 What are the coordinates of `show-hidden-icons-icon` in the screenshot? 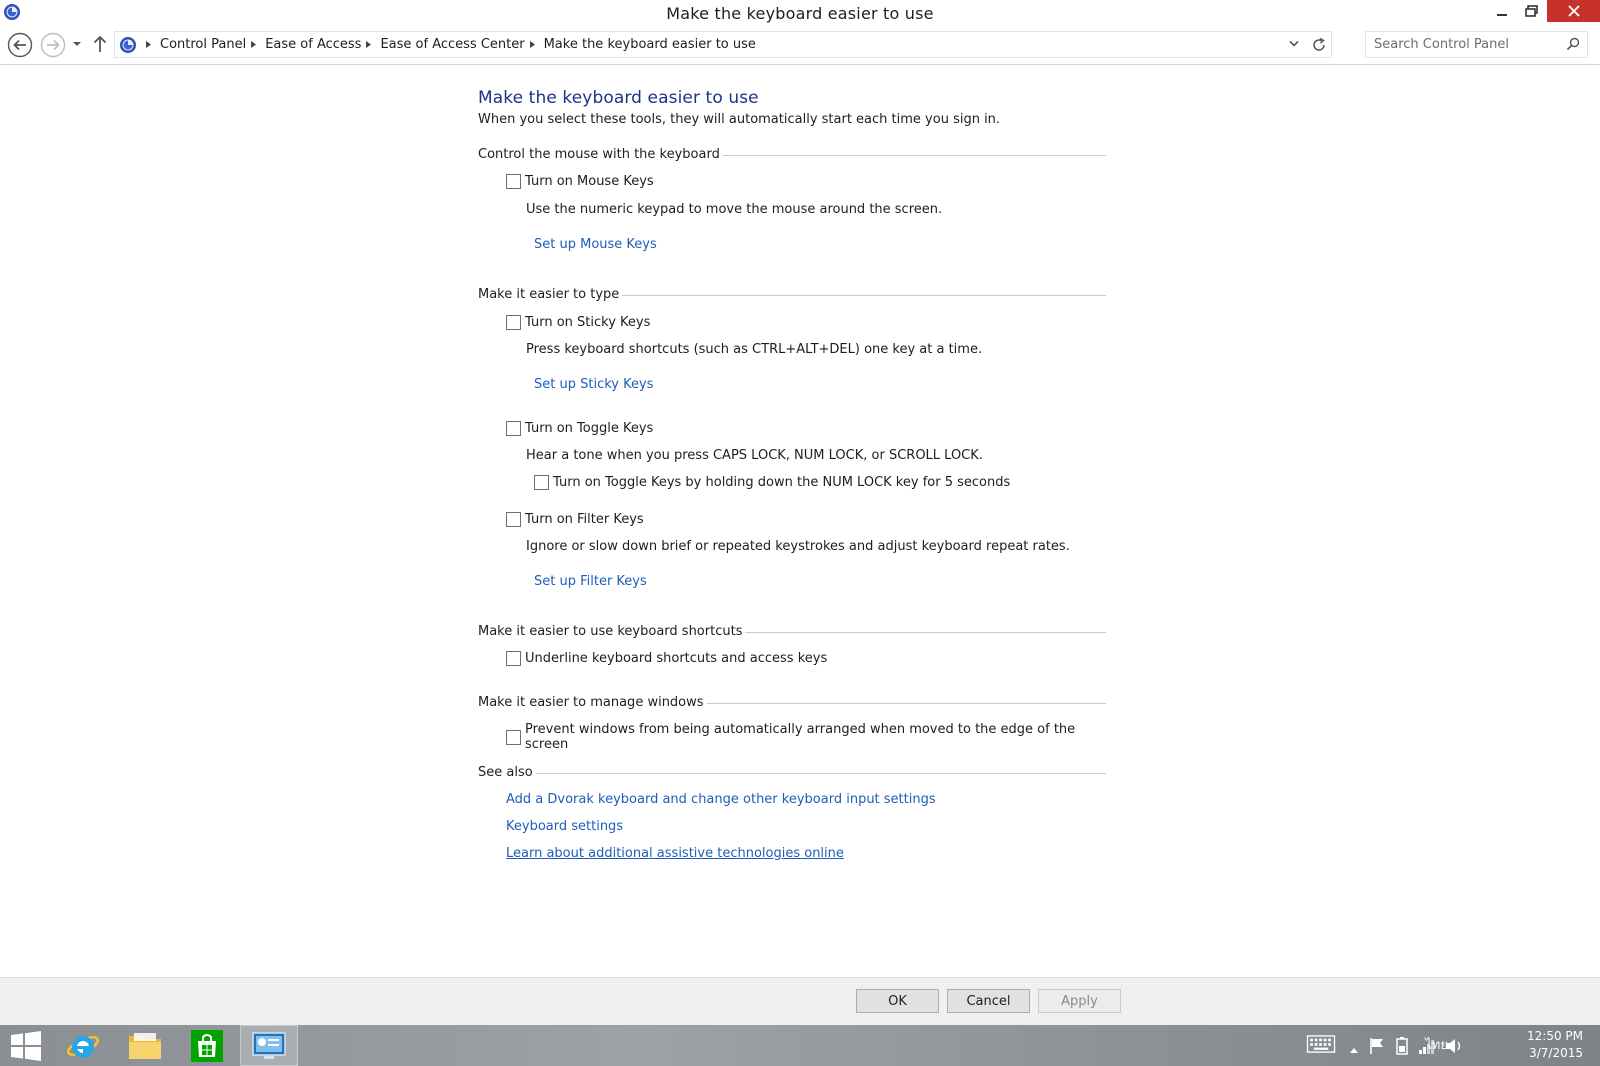 It's located at (1354, 1050).